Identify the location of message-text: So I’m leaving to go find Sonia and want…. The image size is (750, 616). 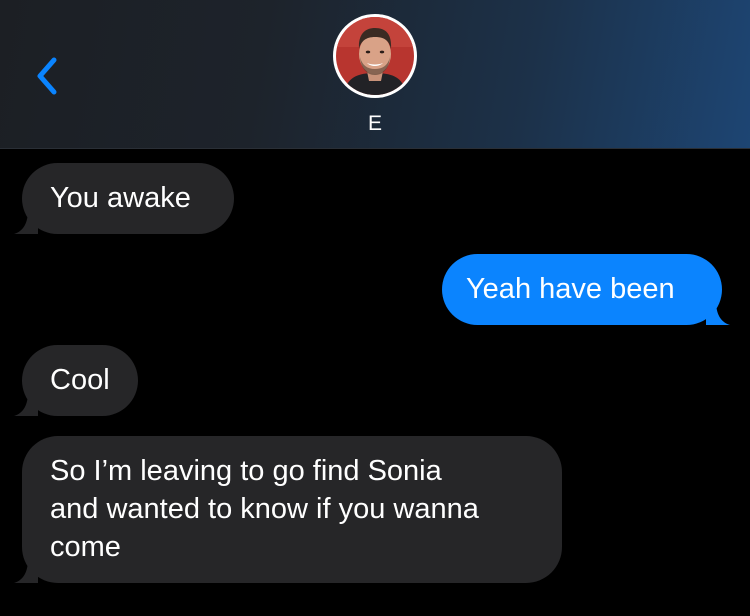
(264, 509).